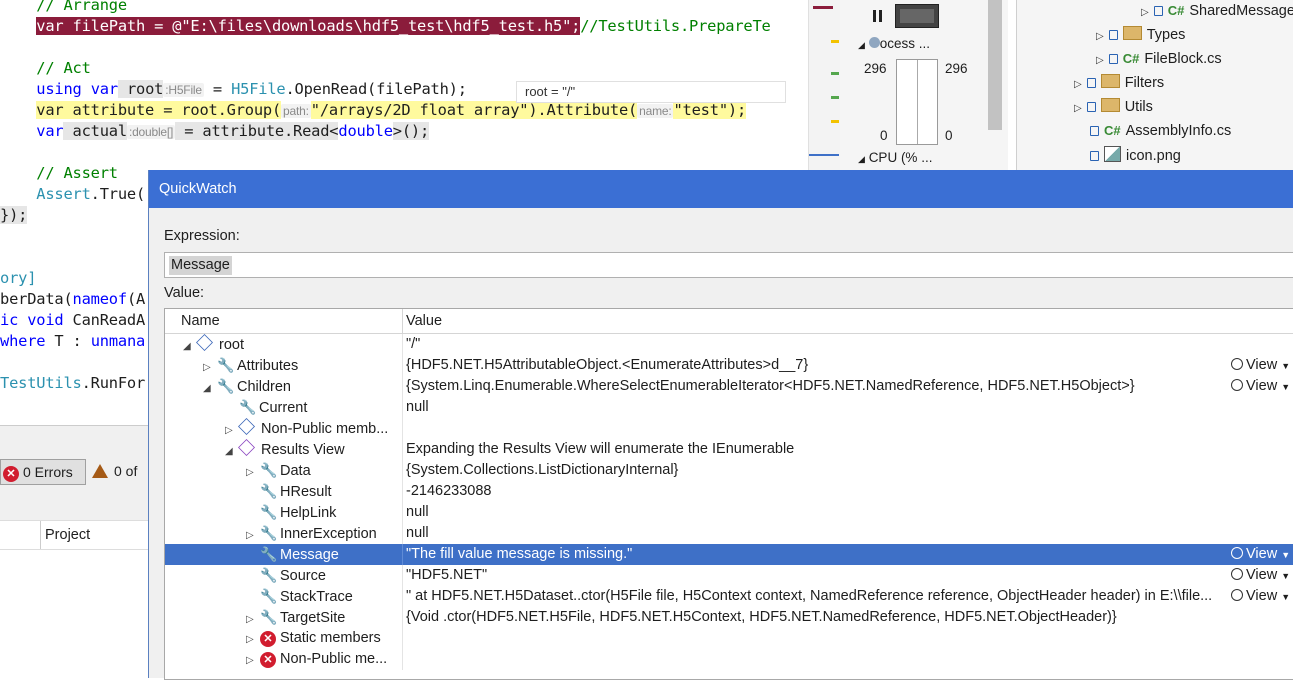 The height and width of the screenshot is (680, 1293). Describe the element at coordinates (45, 68) in the screenshot. I see `code-line: // Act` at that location.